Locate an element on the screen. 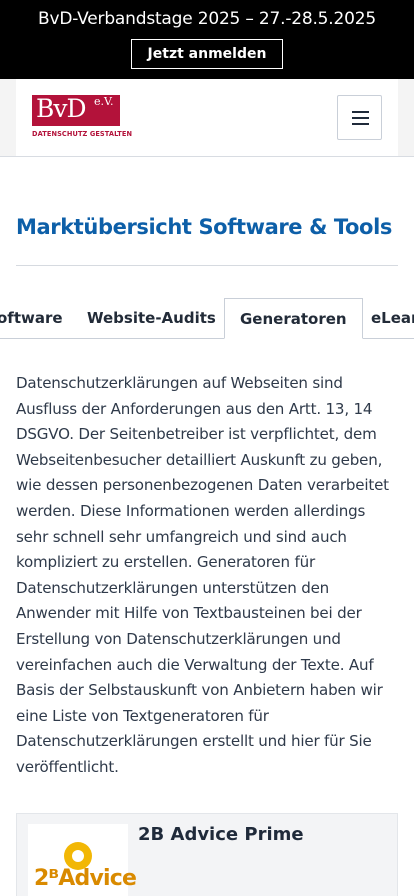 This screenshot has width=414, height=896. vendor-logo-text: 2ᴮAdvice is located at coordinates (85, 878).